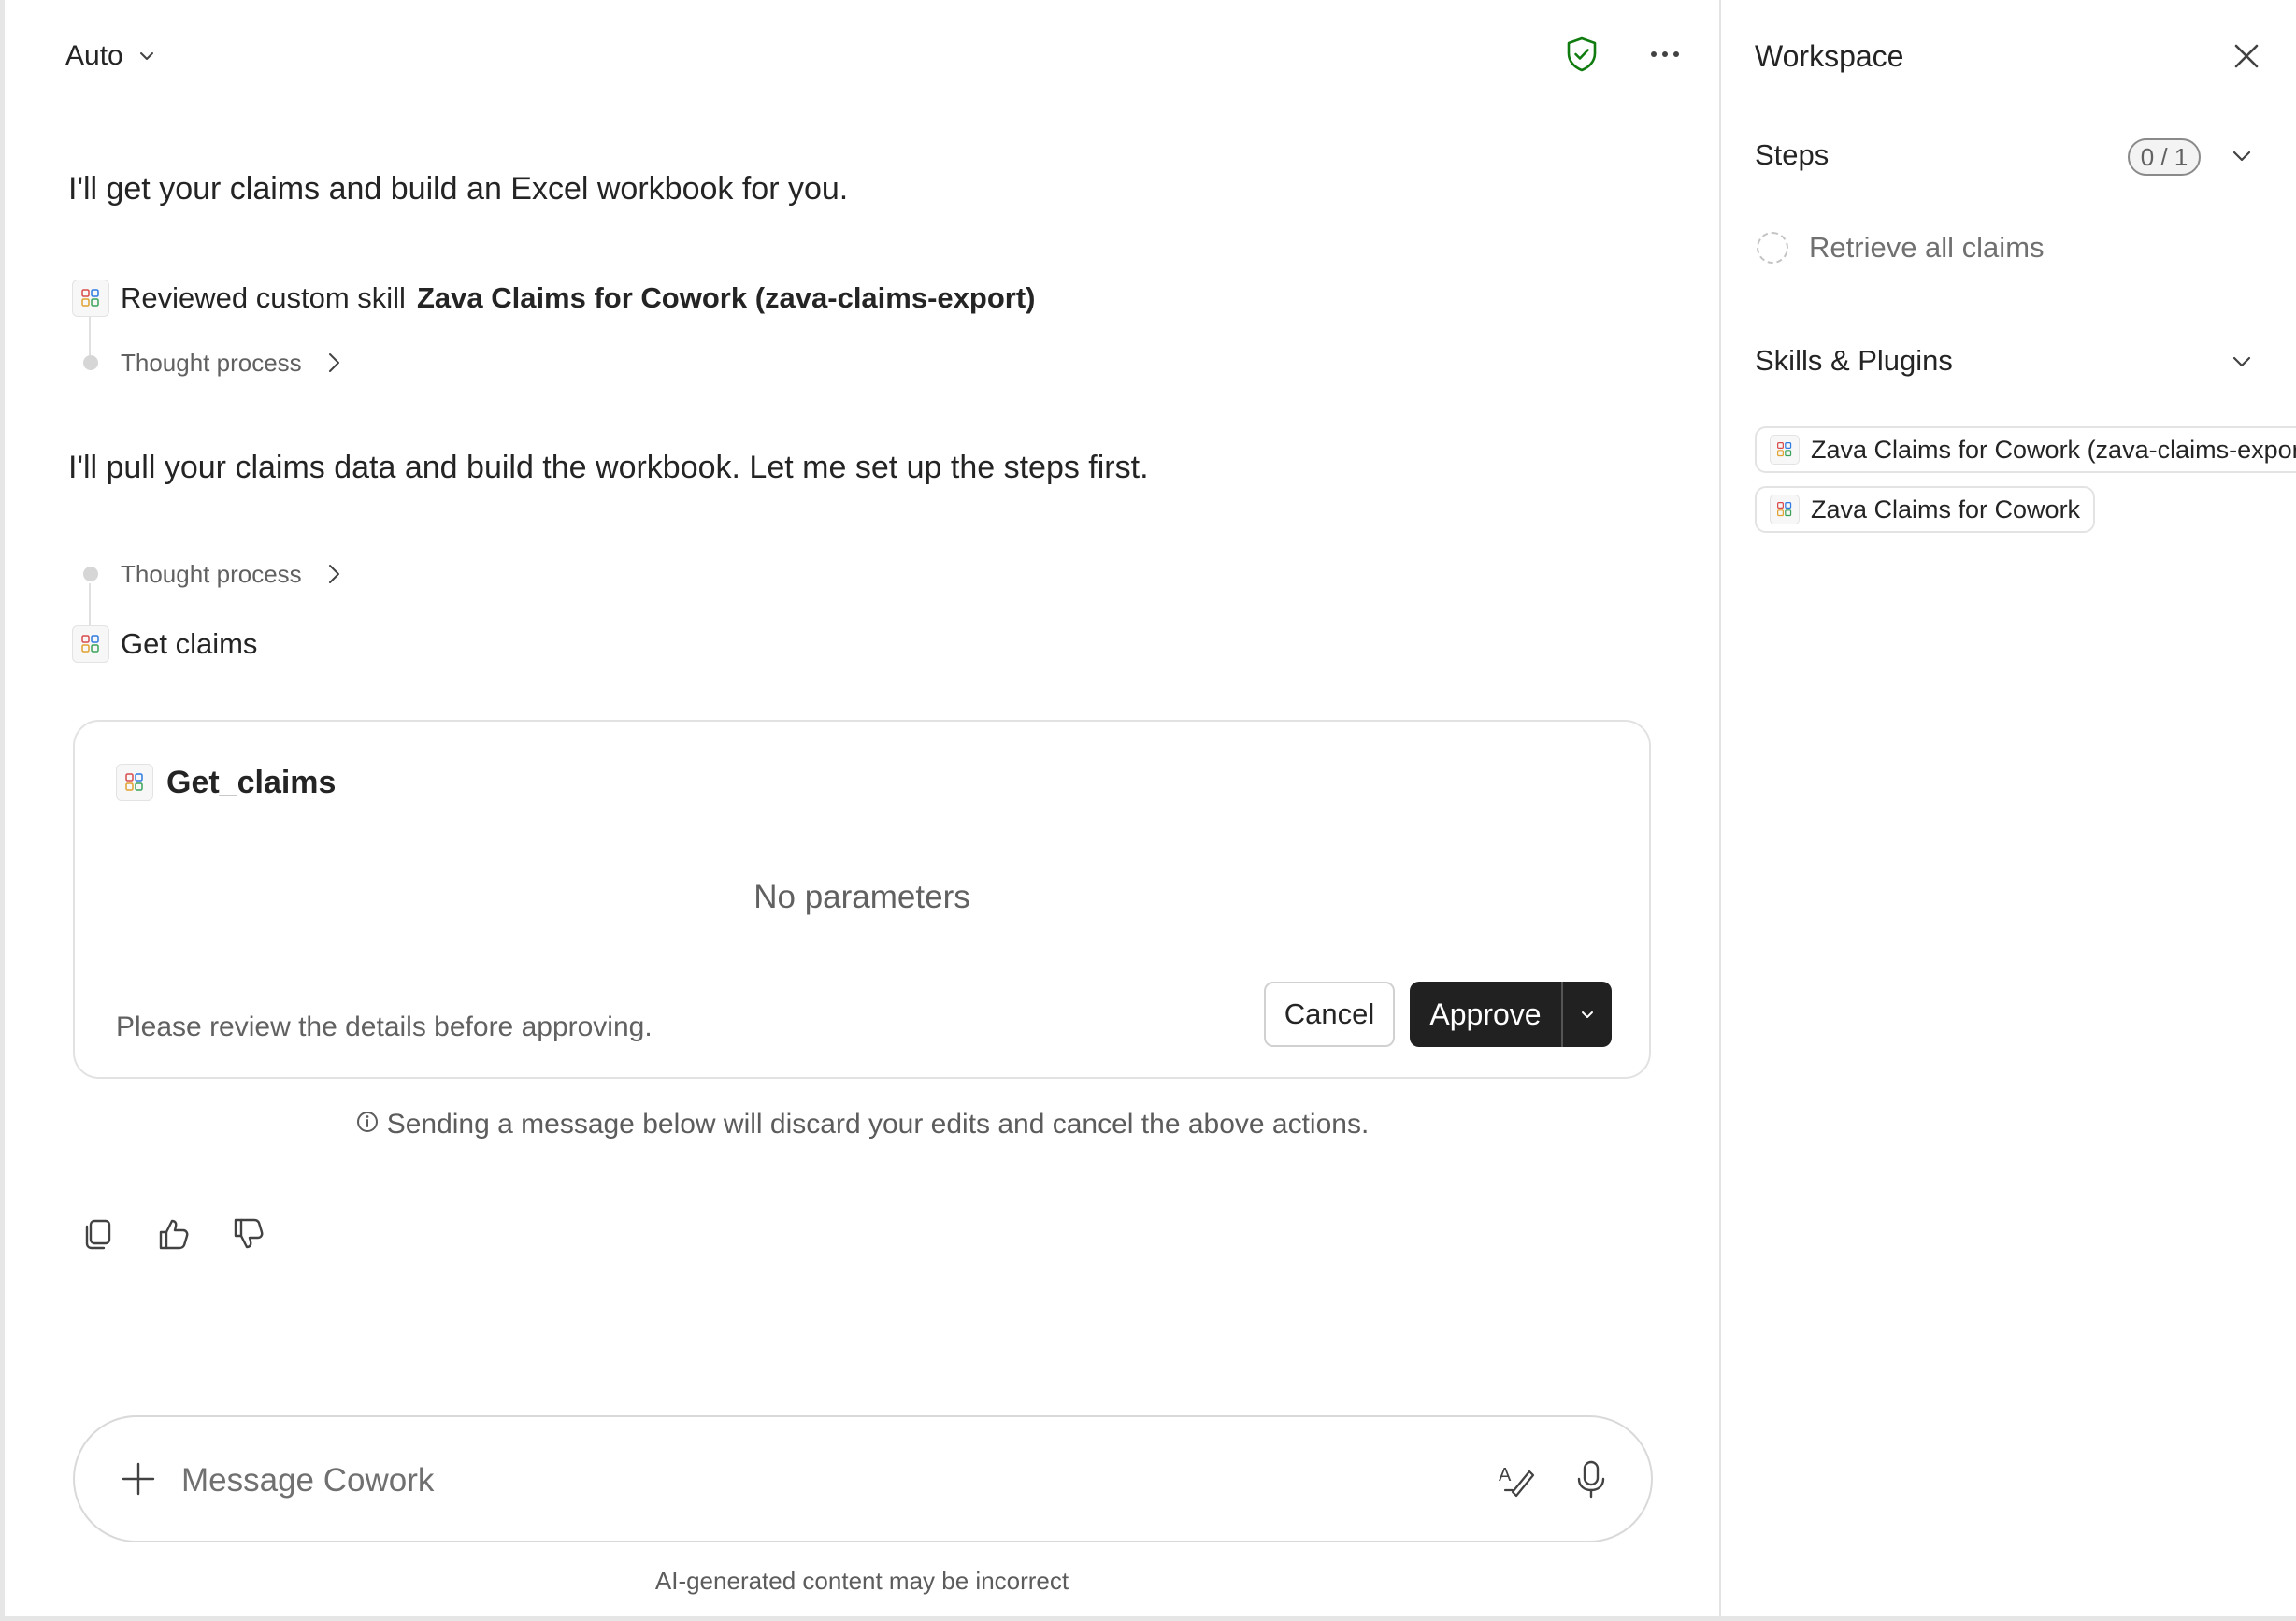  Describe the element at coordinates (247, 1234) in the screenshot. I see `thumbs-down-icon` at that location.